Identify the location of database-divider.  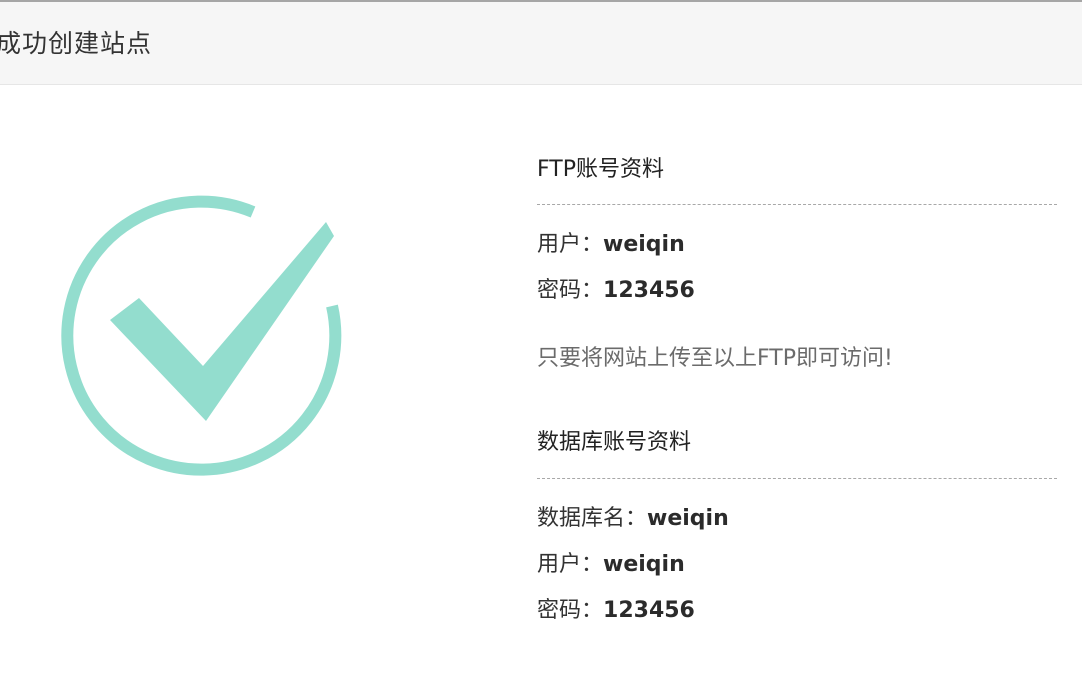
(797, 478).